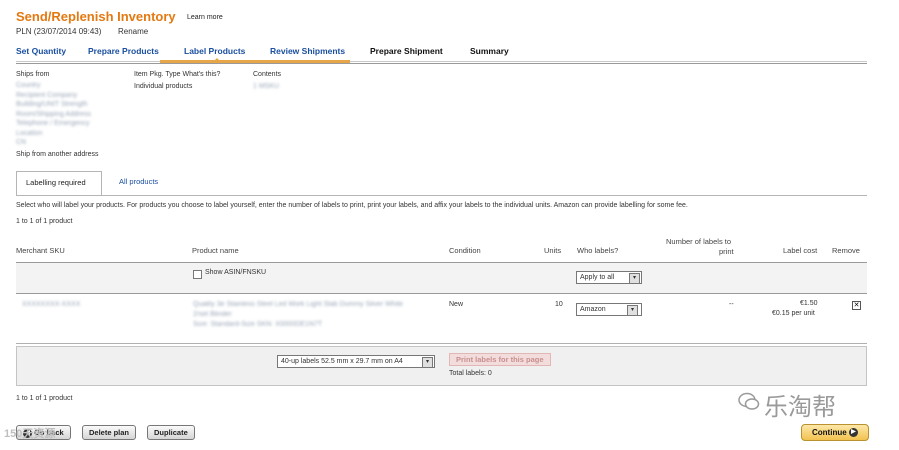 This screenshot has height=450, width=899. I want to click on col-header-product-name: Product name, so click(215, 250).